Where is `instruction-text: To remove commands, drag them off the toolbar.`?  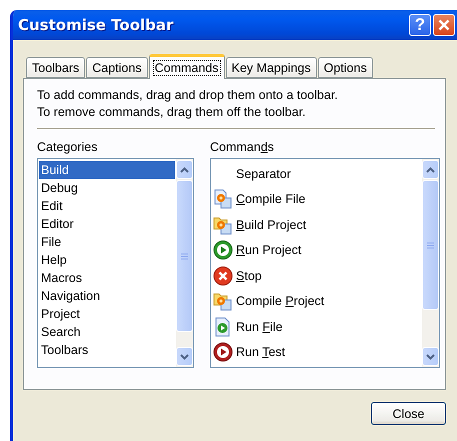
instruction-text: To remove commands, drag them off the toolbar. is located at coordinates (172, 112).